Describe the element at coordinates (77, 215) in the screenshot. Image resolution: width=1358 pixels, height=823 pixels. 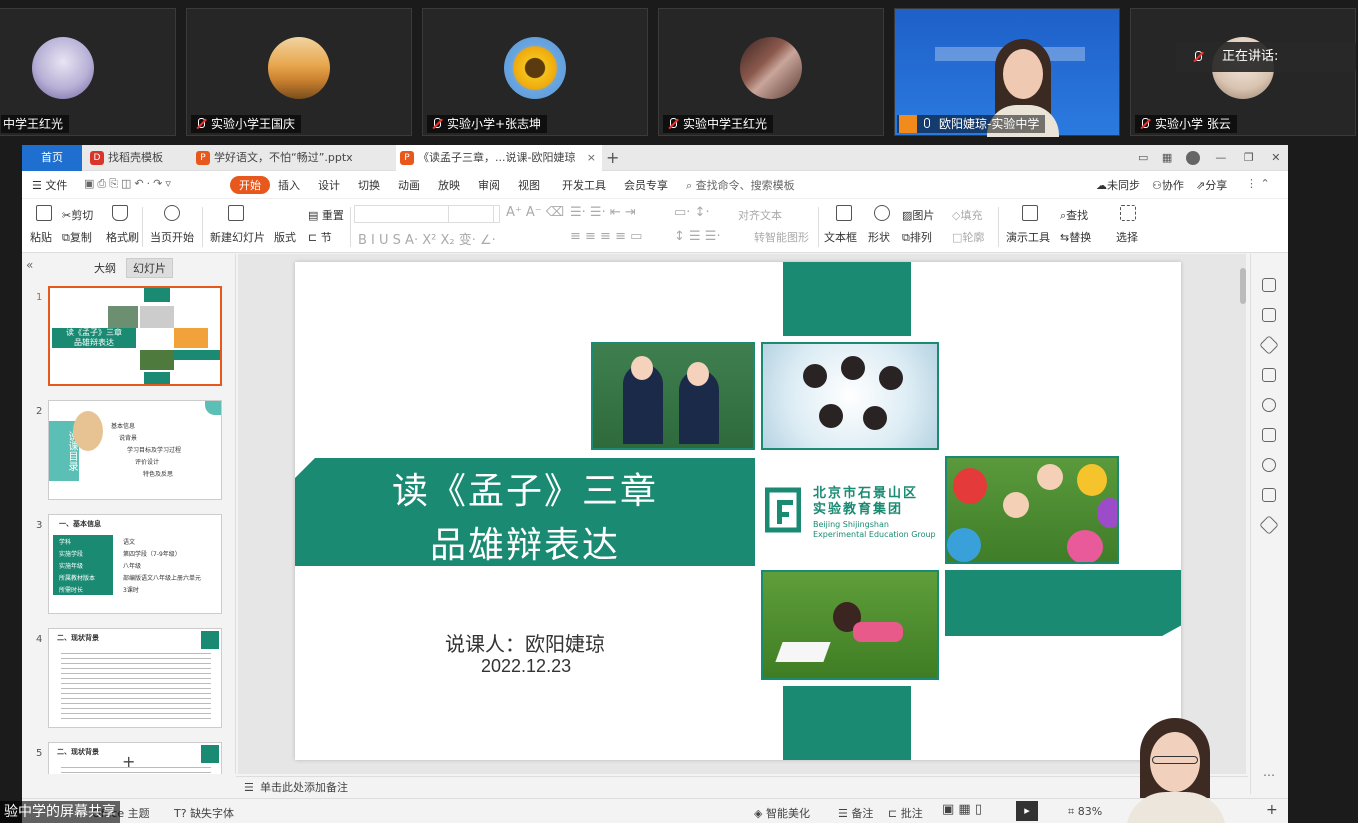
I see `cut-button: ✂剪切` at that location.